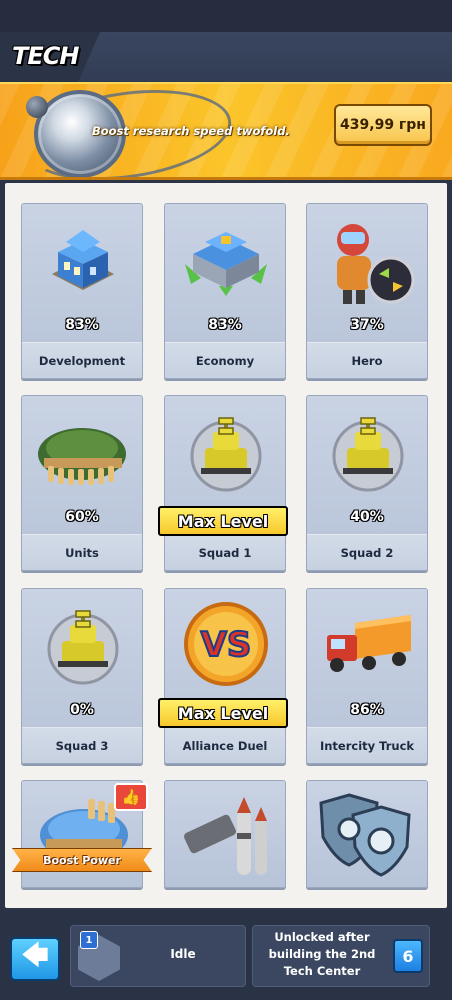 The image size is (452, 1000). What do you see at coordinates (82, 456) in the screenshot?
I see `helmet-icon` at bounding box center [82, 456].